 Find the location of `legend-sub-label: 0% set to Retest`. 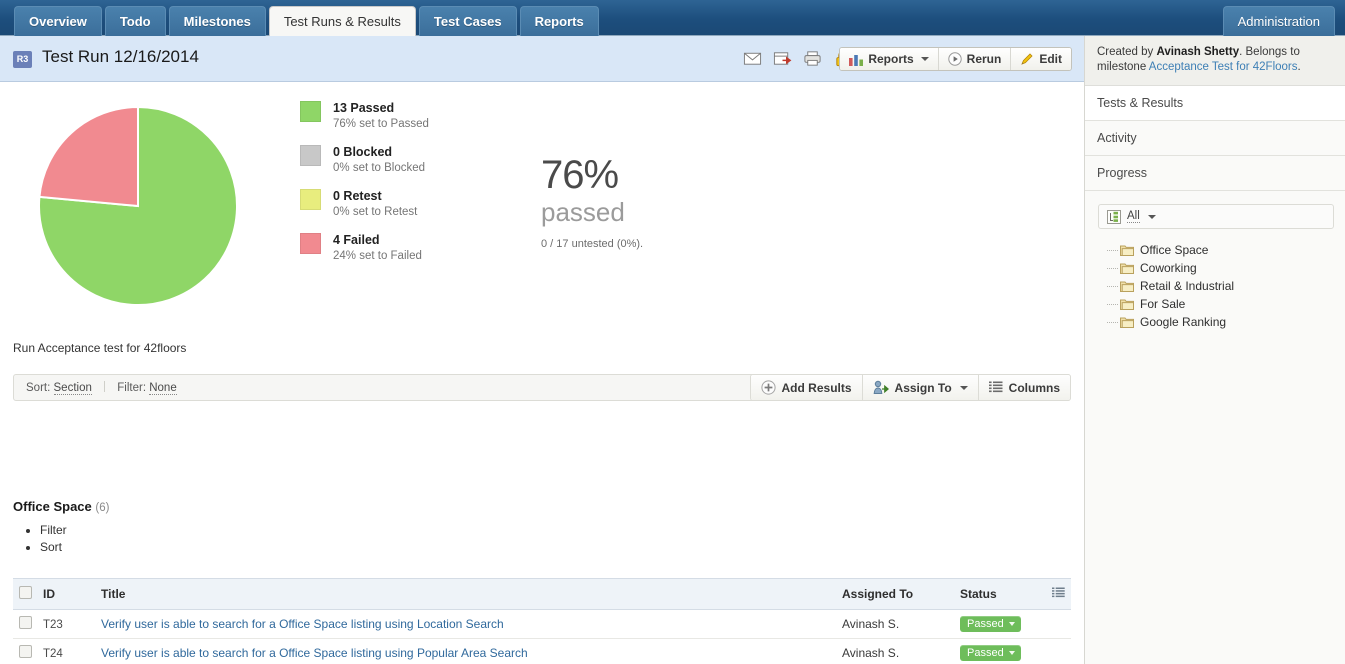

legend-sub-label: 0% set to Retest is located at coordinates (375, 212).